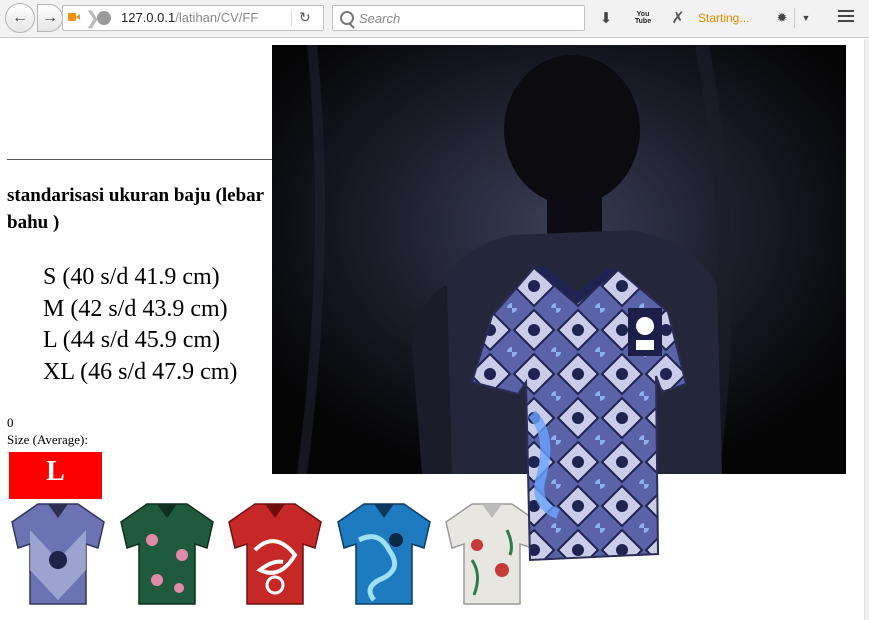  What do you see at coordinates (275, 553) in the screenshot?
I see `red-batik-shirt-thumbnail` at bounding box center [275, 553].